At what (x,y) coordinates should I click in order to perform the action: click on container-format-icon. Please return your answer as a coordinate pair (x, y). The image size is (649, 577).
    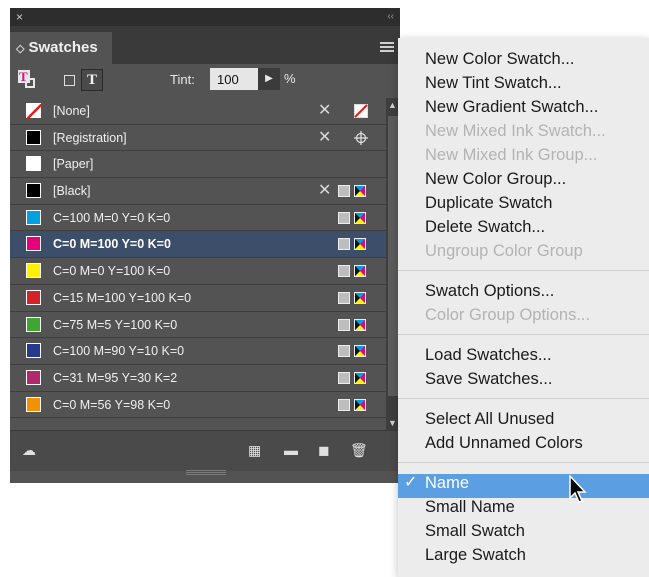
    Looking at the image, I should click on (69, 80).